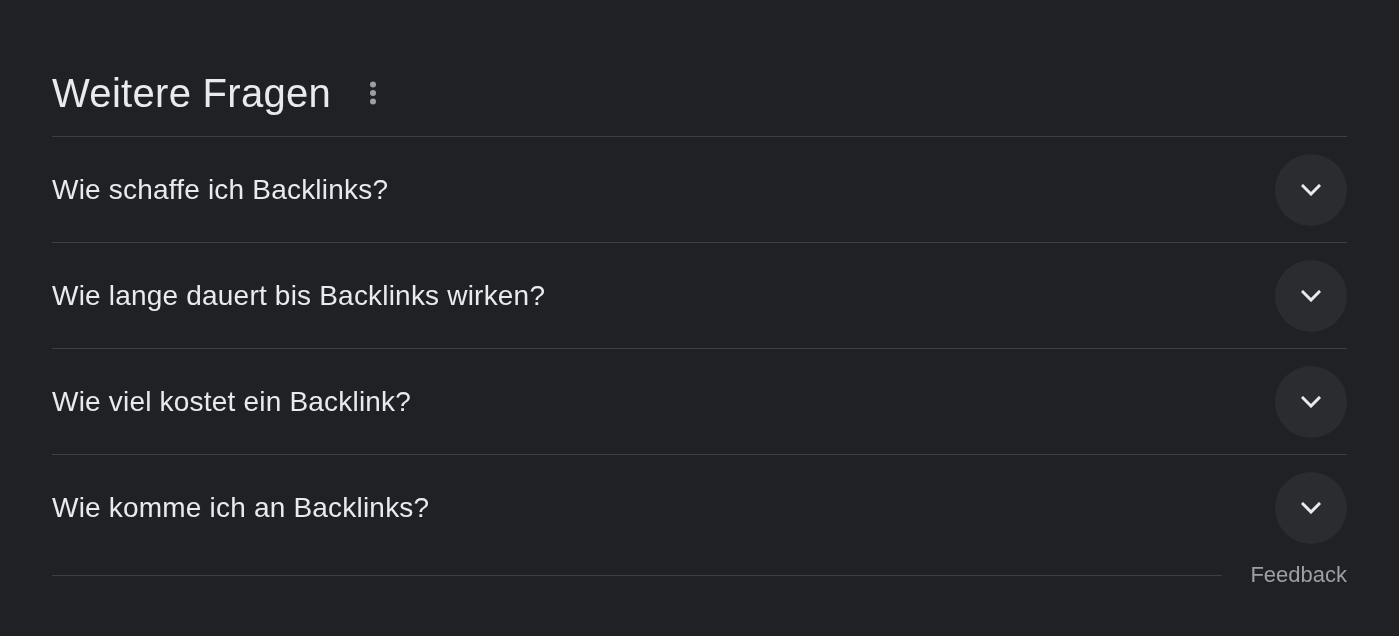  What do you see at coordinates (241, 508) in the screenshot?
I see `question-text: Wie komme ich an Backlinks?` at bounding box center [241, 508].